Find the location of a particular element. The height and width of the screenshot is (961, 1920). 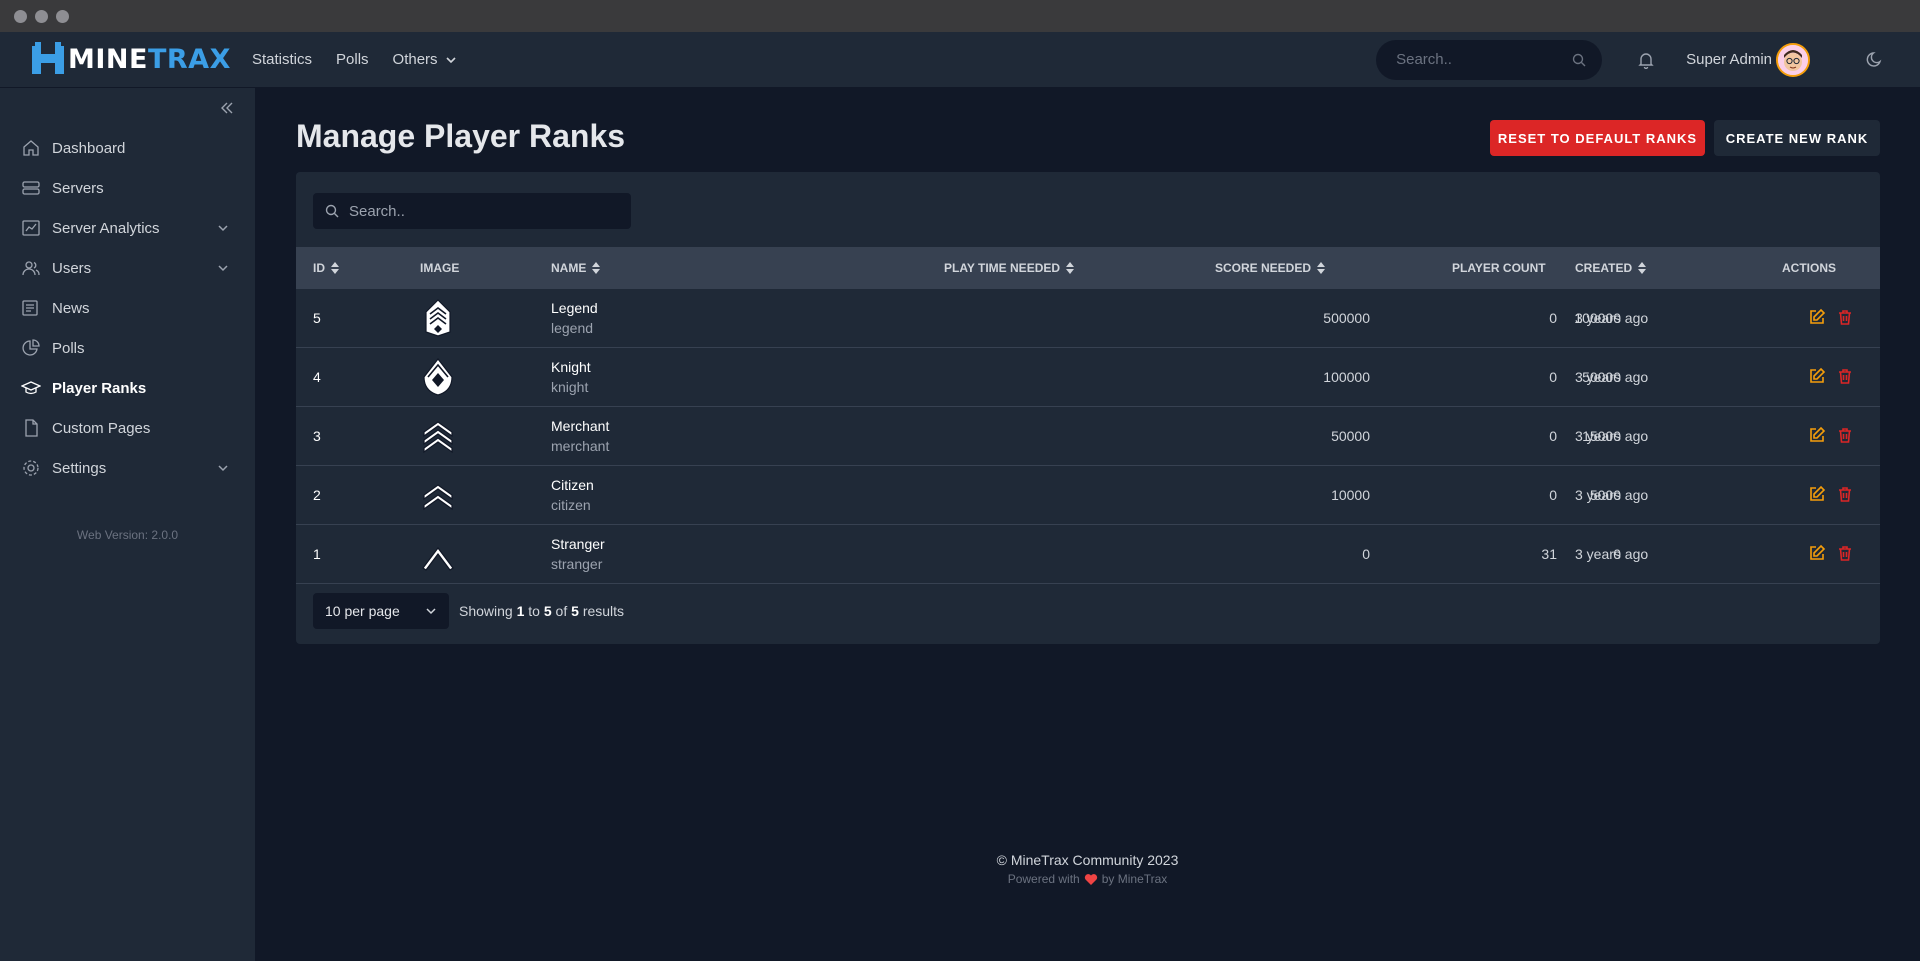

gear-icon is located at coordinates (31, 468).